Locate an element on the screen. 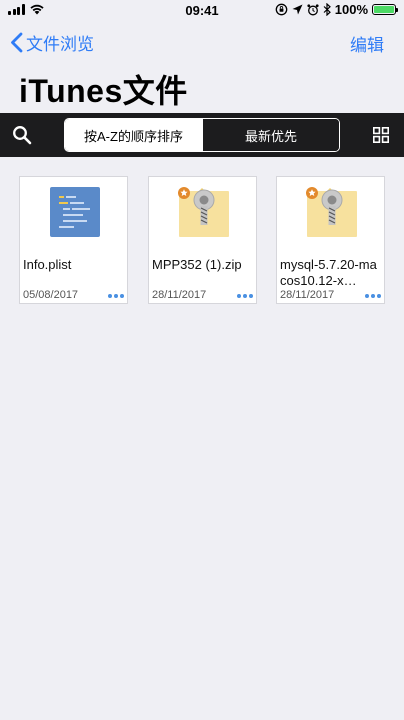 This screenshot has width=404, height=720. bluetooth-icon is located at coordinates (327, 9).